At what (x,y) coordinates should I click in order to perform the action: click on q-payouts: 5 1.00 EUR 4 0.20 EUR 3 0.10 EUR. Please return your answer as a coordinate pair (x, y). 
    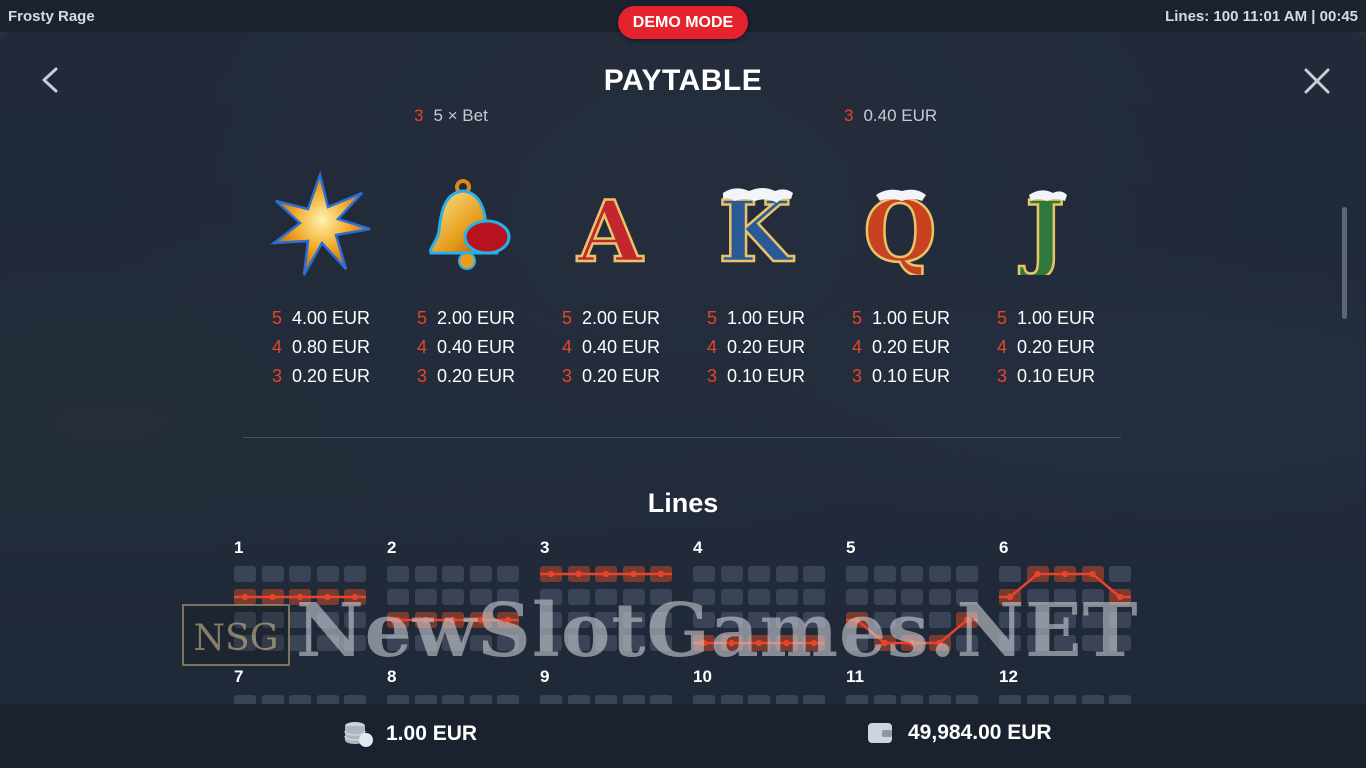
    Looking at the image, I should click on (912, 347).